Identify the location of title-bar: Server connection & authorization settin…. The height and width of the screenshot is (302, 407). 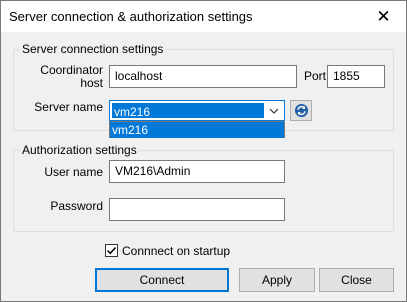
(203, 16).